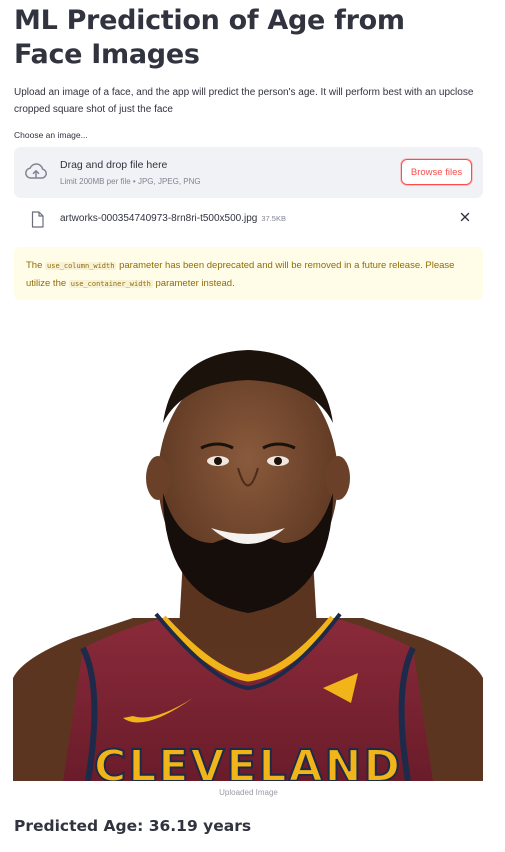 This screenshot has height=852, width=505. What do you see at coordinates (130, 181) in the screenshot?
I see `dropzone-limit: Limit 200MB per file • JPG, JPEG, PNG` at bounding box center [130, 181].